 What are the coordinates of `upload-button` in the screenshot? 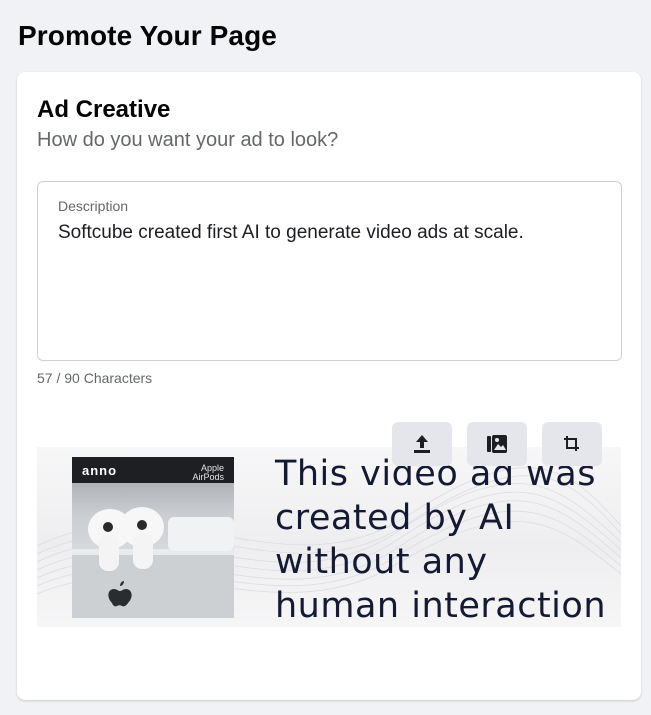 It's located at (422, 444).